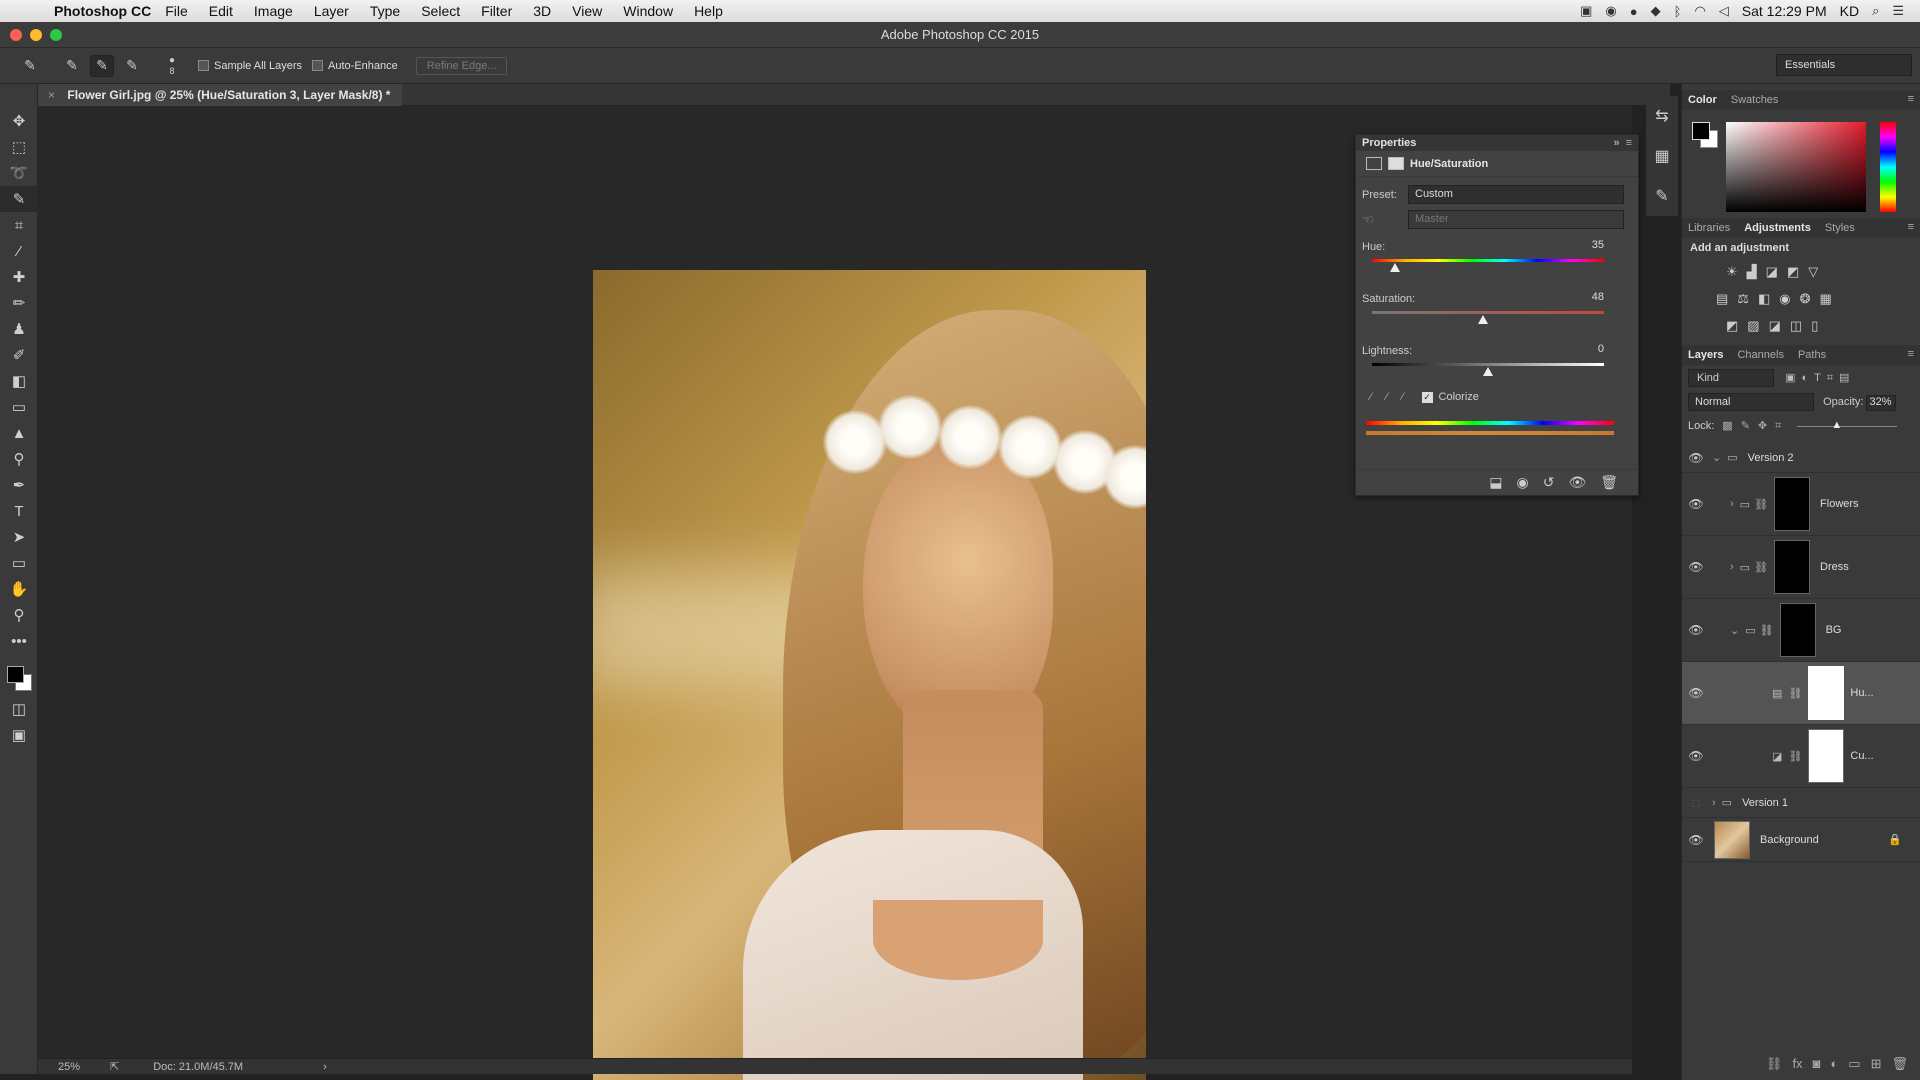 The image size is (1920, 1080). Describe the element at coordinates (1911, 227) in the screenshot. I see `adjustments-panel-menu-icon: ≡` at that location.